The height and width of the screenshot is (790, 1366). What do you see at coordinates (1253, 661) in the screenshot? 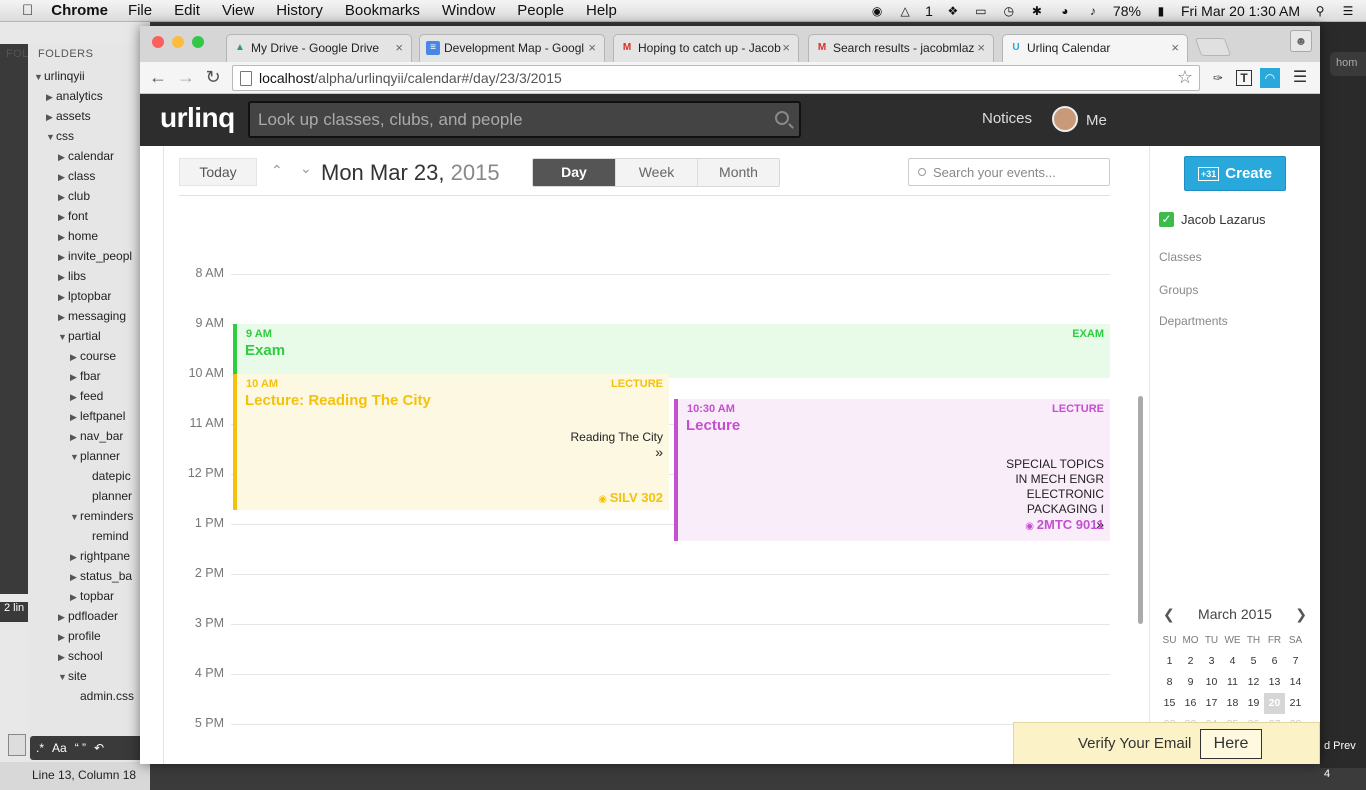
I see `mini-calendar-day: 5` at bounding box center [1253, 661].